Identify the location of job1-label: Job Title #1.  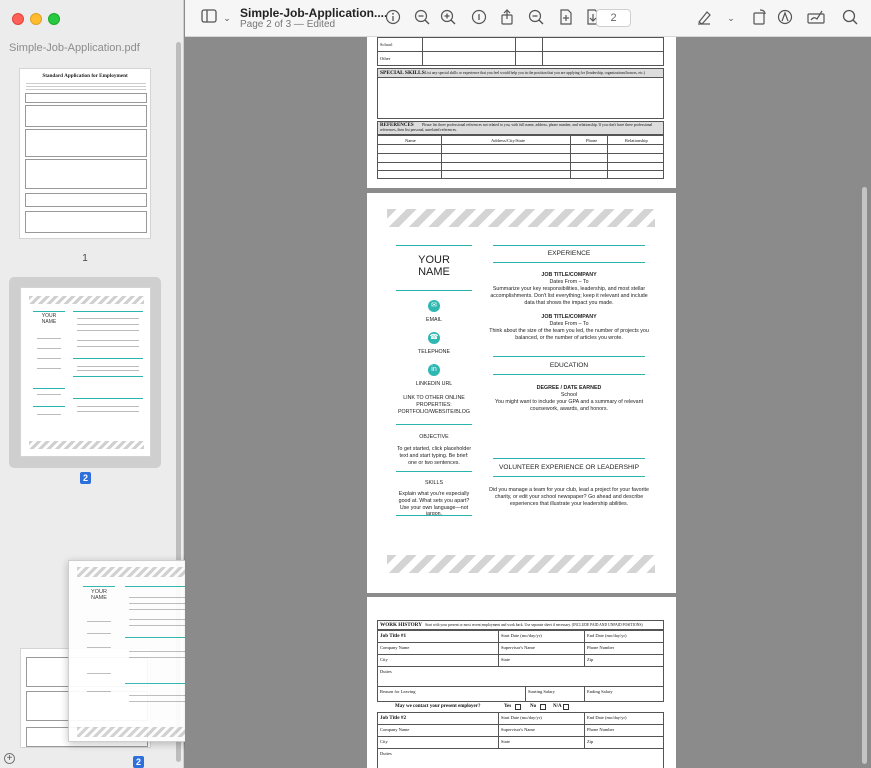
(393, 636).